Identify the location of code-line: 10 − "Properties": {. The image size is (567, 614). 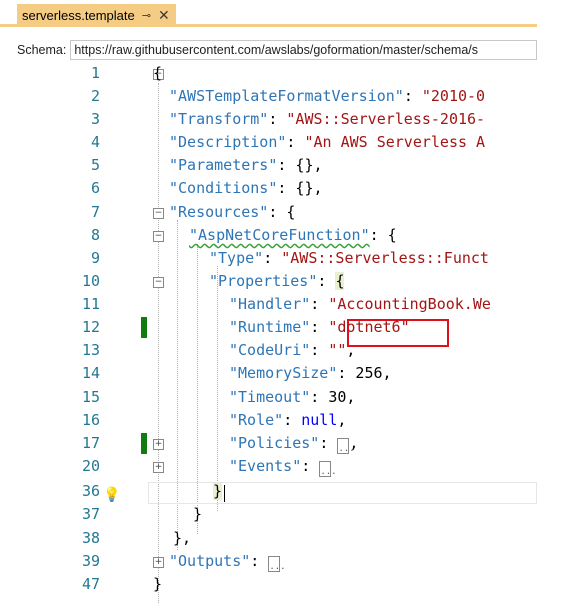
(277, 281).